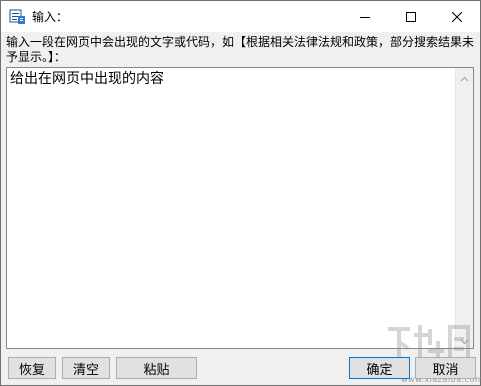  What do you see at coordinates (87, 79) in the screenshot?
I see `textarea-value: 给出在网页中出现的内容` at bounding box center [87, 79].